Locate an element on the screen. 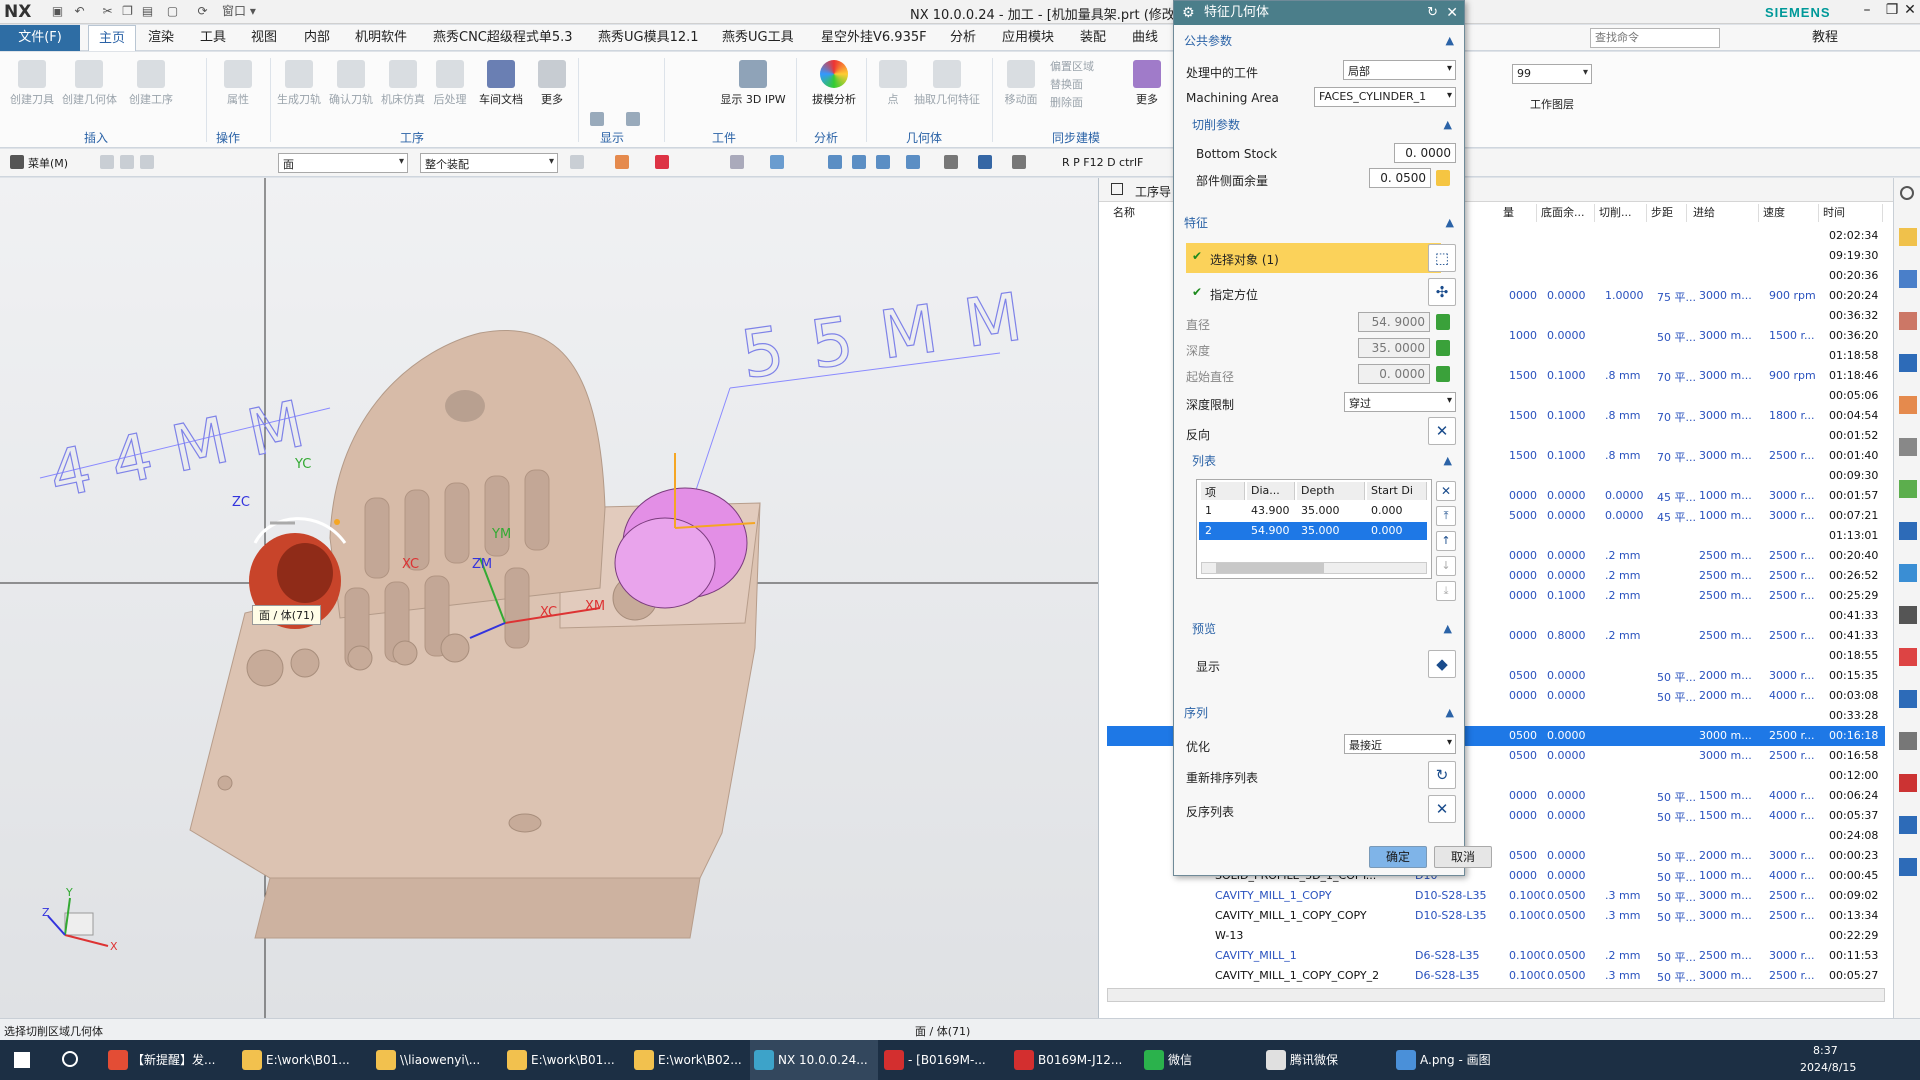 The width and height of the screenshot is (1920, 1080). tool-library-icon is located at coordinates (1908, 447).